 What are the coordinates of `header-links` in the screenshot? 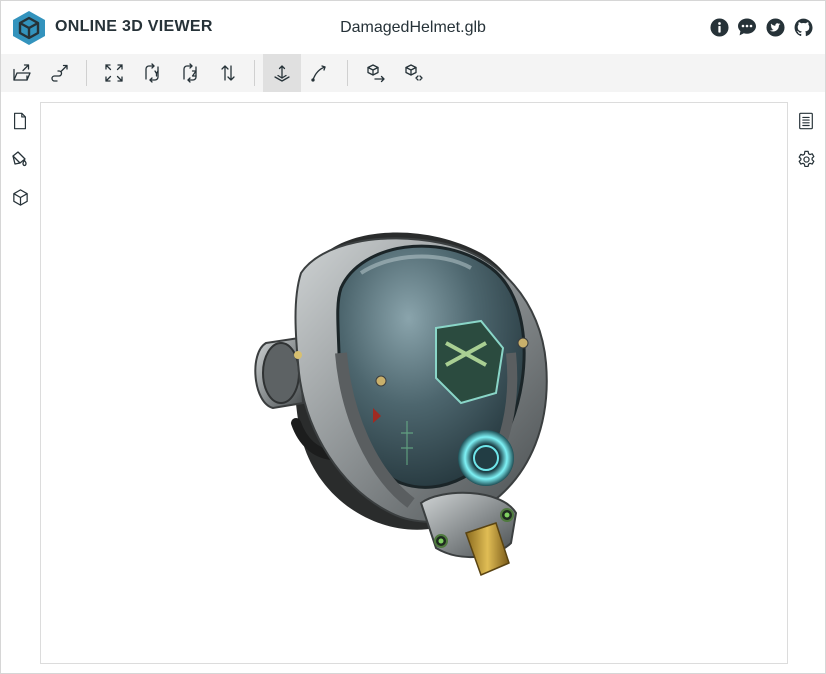 It's located at (761, 27).